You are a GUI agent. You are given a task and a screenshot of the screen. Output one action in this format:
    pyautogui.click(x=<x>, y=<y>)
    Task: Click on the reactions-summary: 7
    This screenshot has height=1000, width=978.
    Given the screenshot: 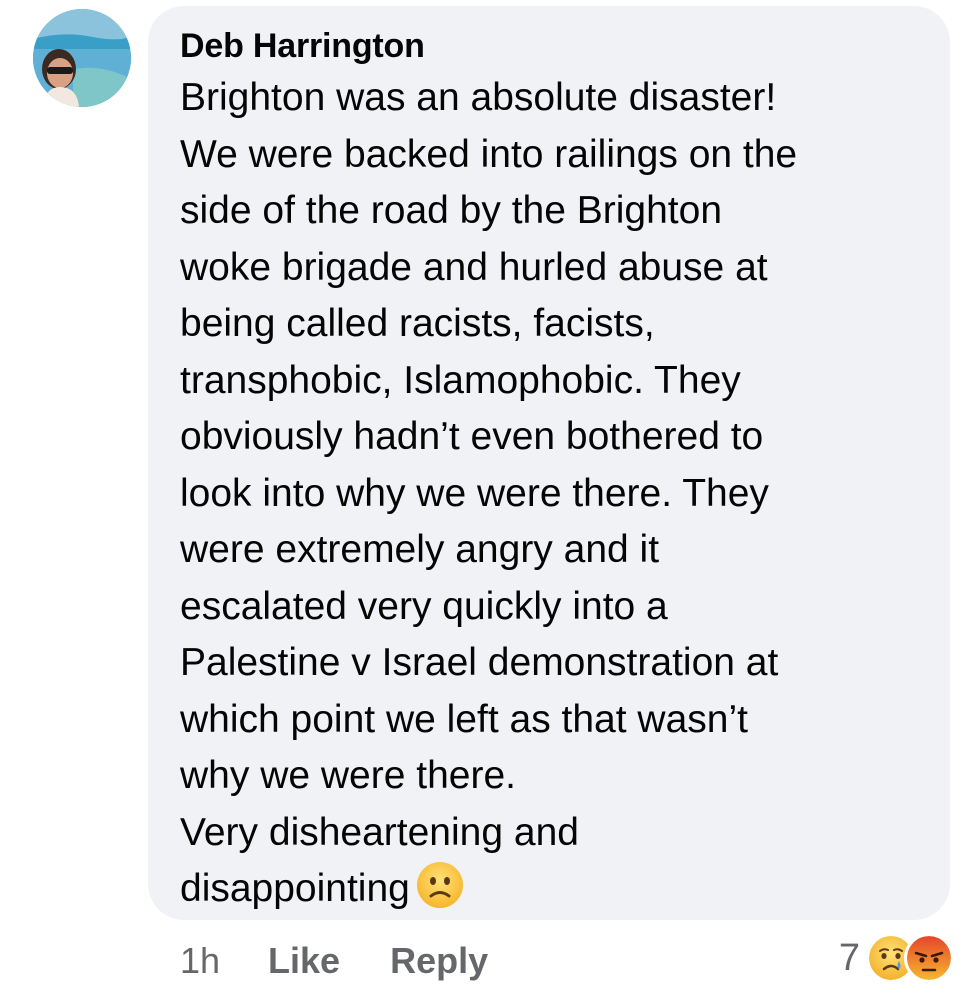 What is the action you would take?
    pyautogui.click(x=896, y=958)
    